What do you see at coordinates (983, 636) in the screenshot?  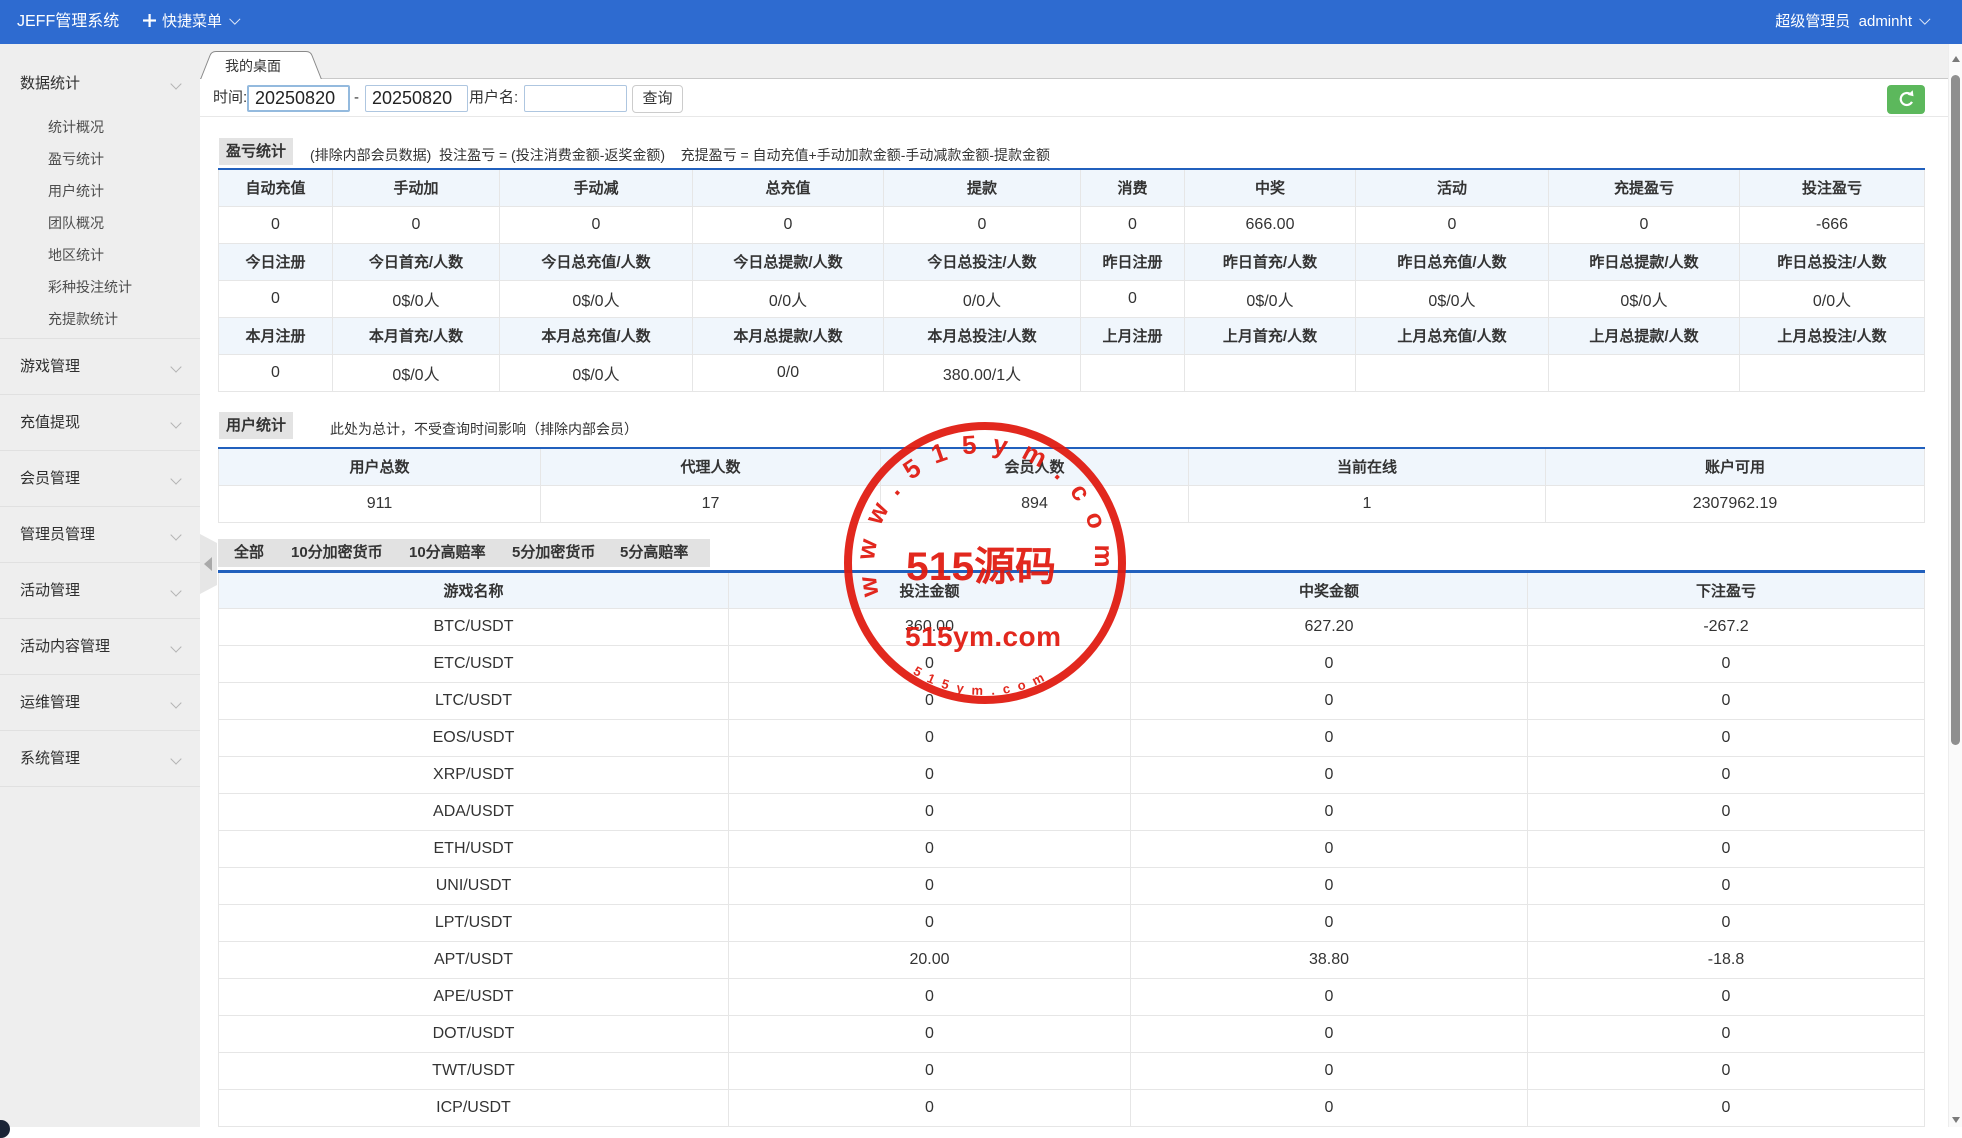 I see `svg-text: 515ym.com` at bounding box center [983, 636].